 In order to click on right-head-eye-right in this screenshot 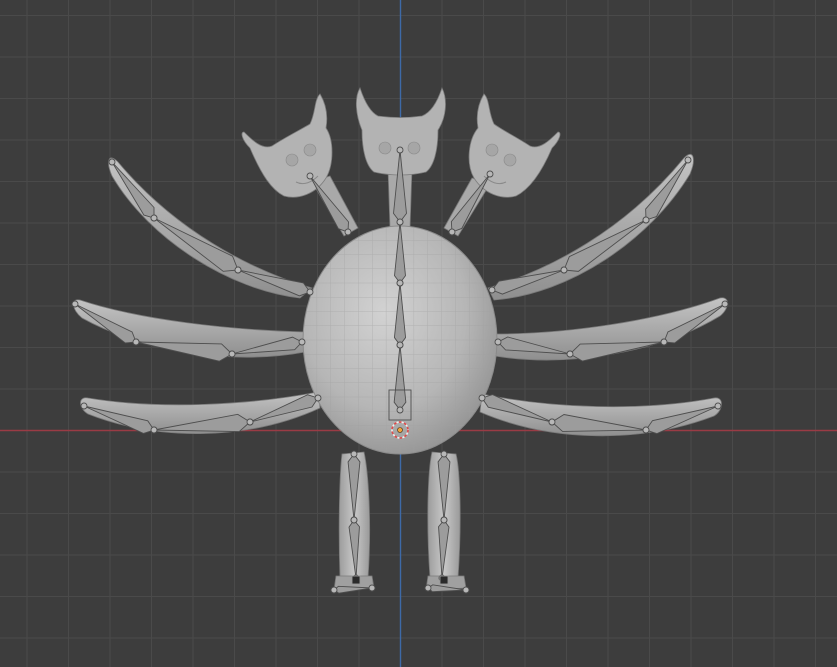, I will do `click(510, 160)`.